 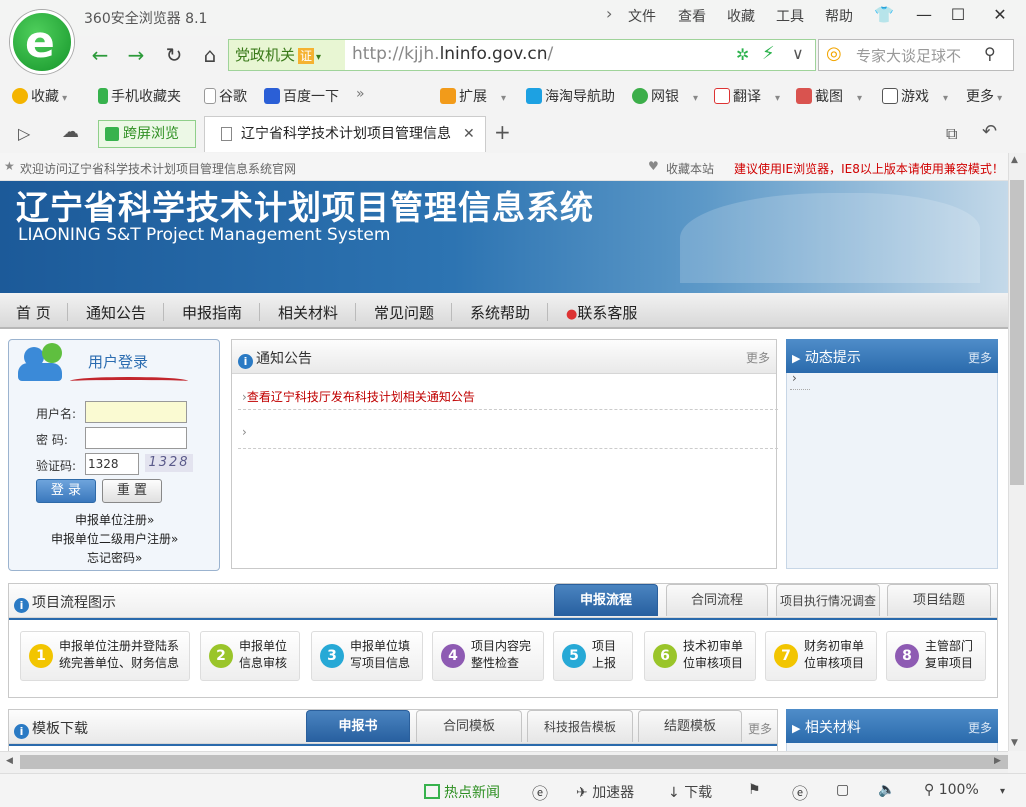 I want to click on banner-title: 辽宁省科学技术计划项目管理信息系统, so click(x=305, y=207).